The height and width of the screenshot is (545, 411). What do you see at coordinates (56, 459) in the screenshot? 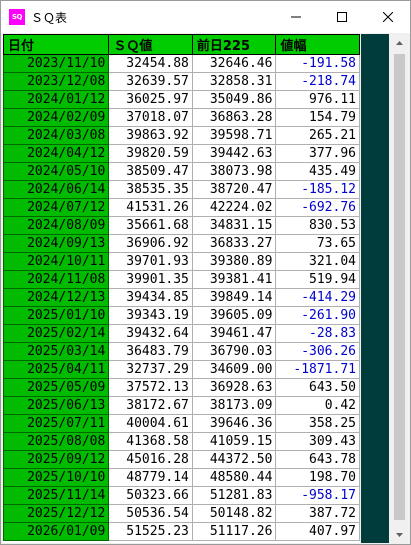
I see `date-cell: 2025/09/12` at bounding box center [56, 459].